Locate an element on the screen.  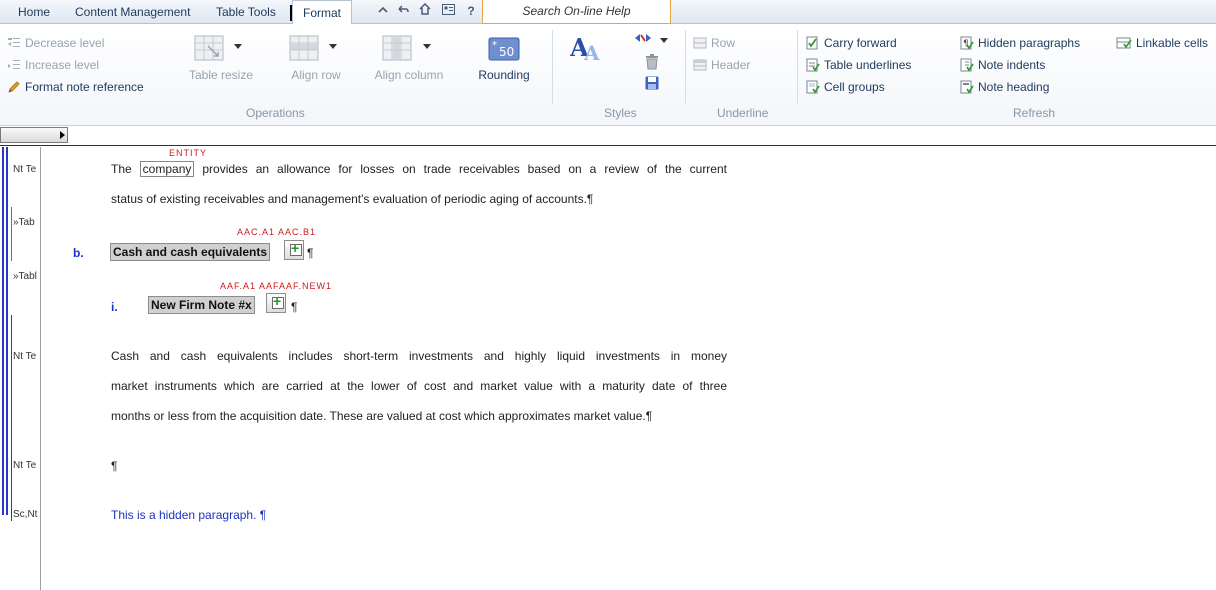
note-indents-button: Note indents is located at coordinates (1002, 65).